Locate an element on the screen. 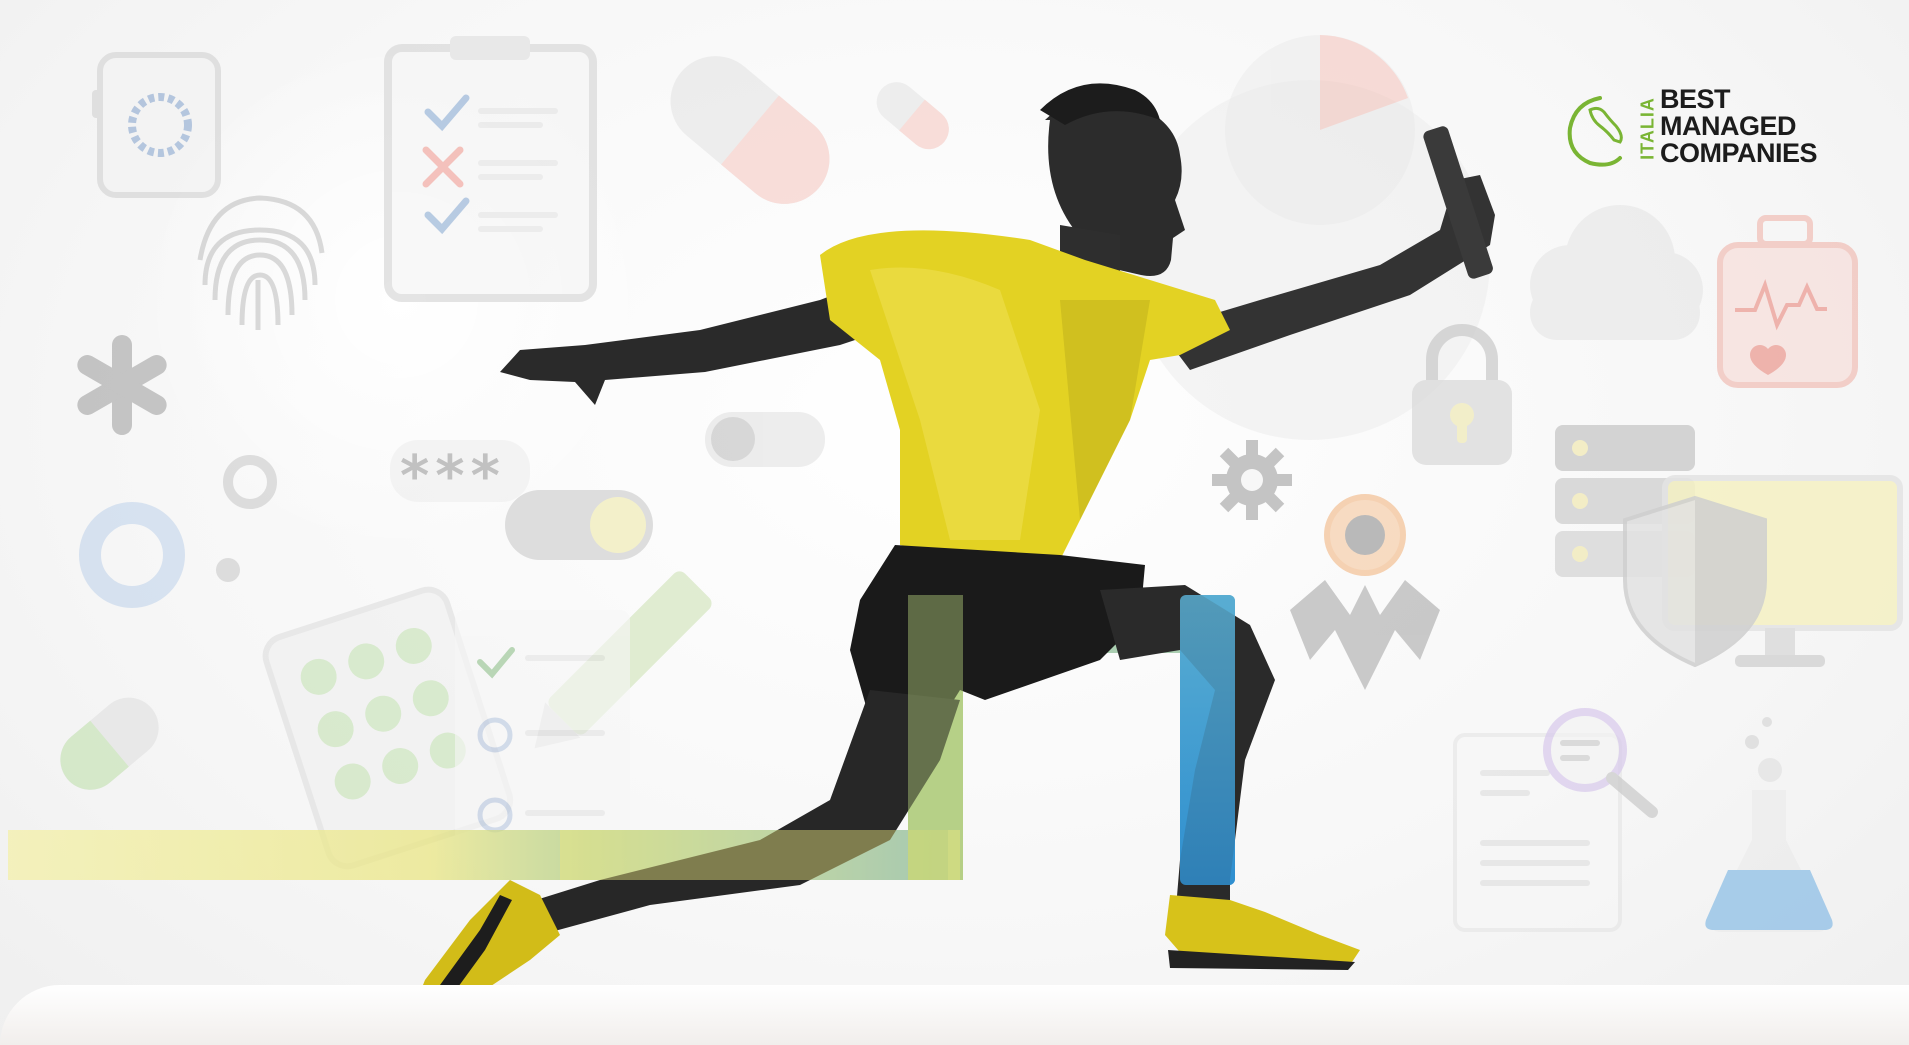 Image resolution: width=1909 pixels, height=1045 pixels. bottom-band is located at coordinates (954, 1015).